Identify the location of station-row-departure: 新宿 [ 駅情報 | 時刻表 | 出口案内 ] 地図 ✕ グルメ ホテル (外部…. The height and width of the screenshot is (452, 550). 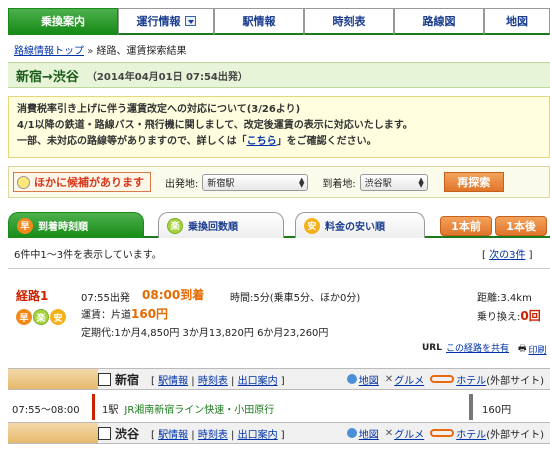
(279, 379).